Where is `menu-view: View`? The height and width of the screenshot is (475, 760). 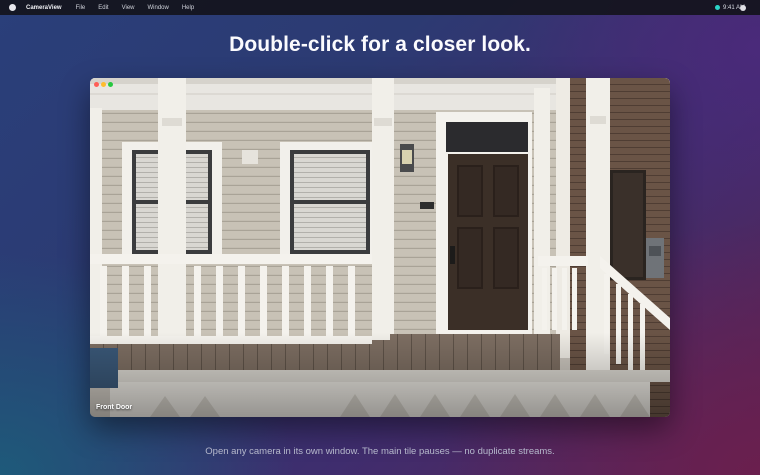 menu-view: View is located at coordinates (128, 8).